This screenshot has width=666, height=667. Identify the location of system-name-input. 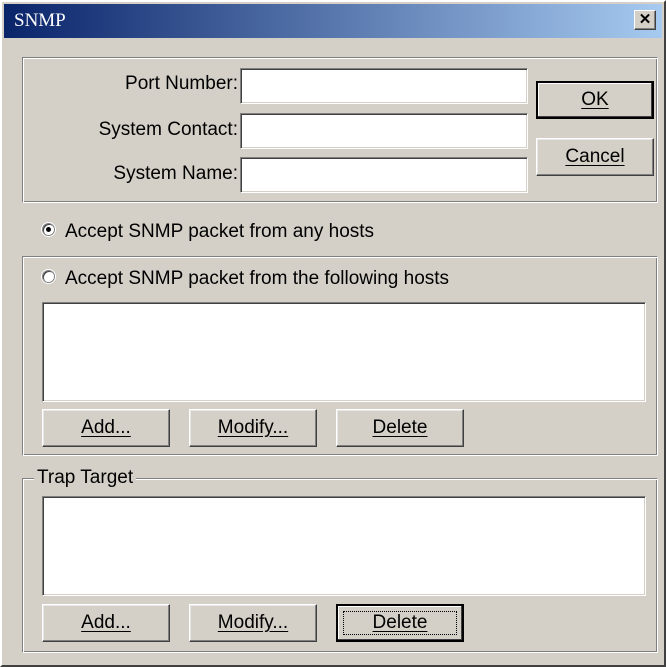
(384, 175).